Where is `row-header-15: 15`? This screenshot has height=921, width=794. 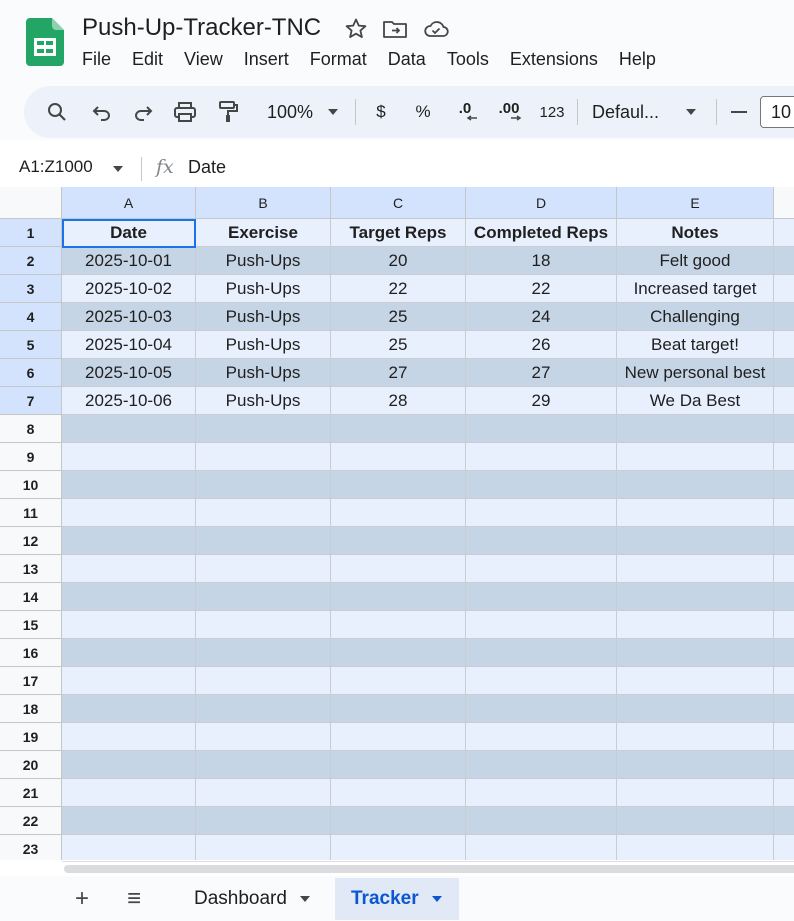
row-header-15: 15 is located at coordinates (31, 625).